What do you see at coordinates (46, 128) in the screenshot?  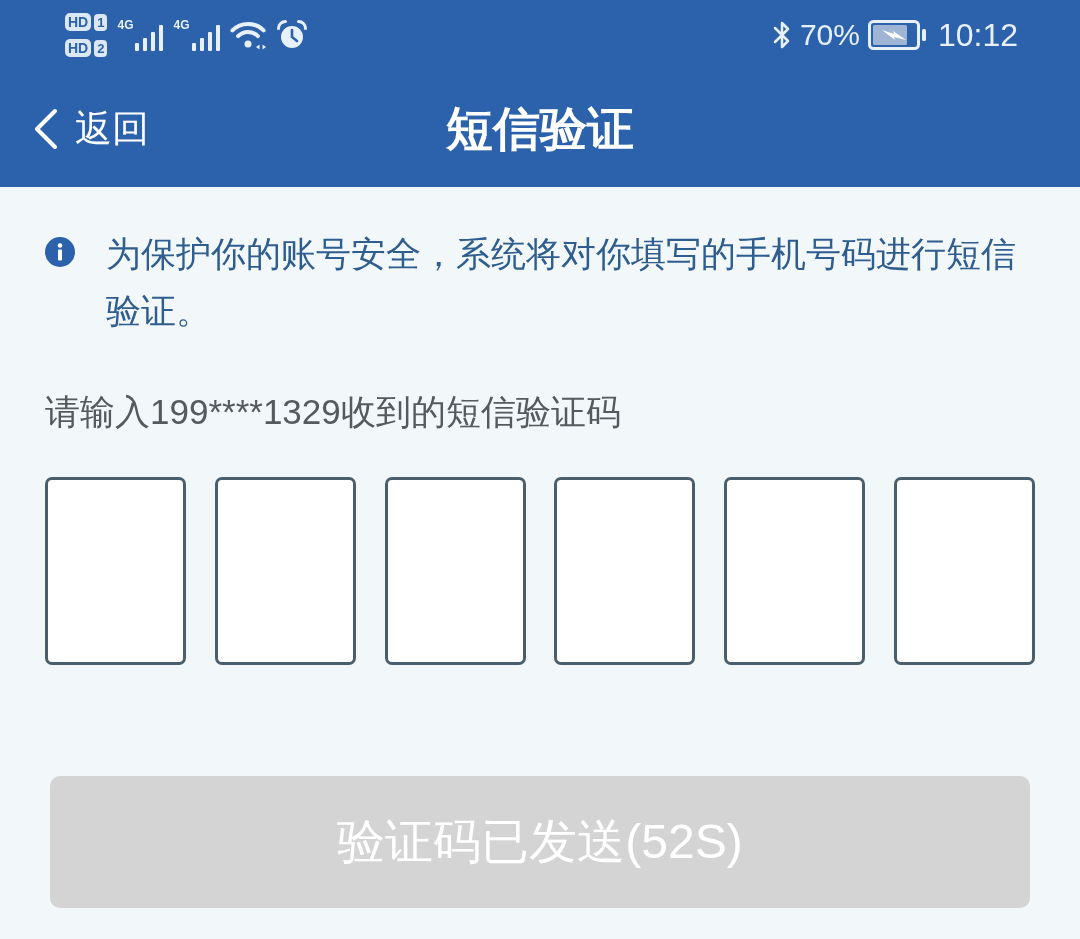 I see `back-chevron-icon` at bounding box center [46, 128].